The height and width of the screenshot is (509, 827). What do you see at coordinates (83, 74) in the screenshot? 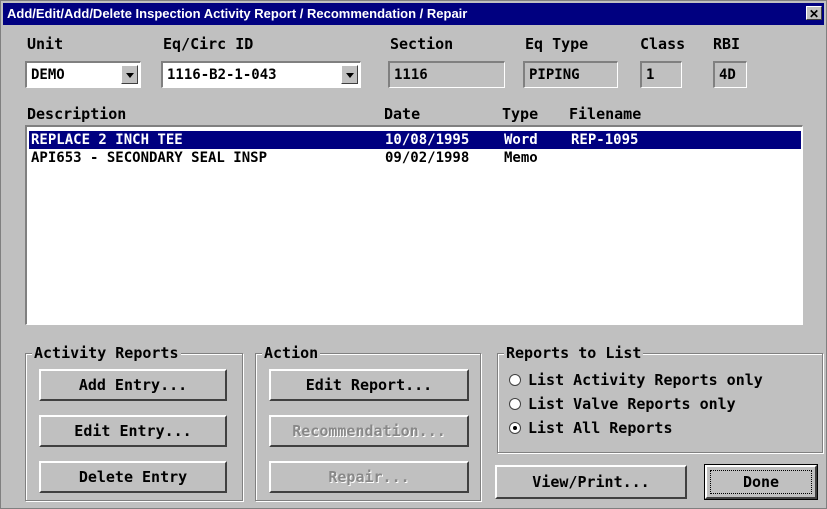
I see `unit-select: DEMO` at bounding box center [83, 74].